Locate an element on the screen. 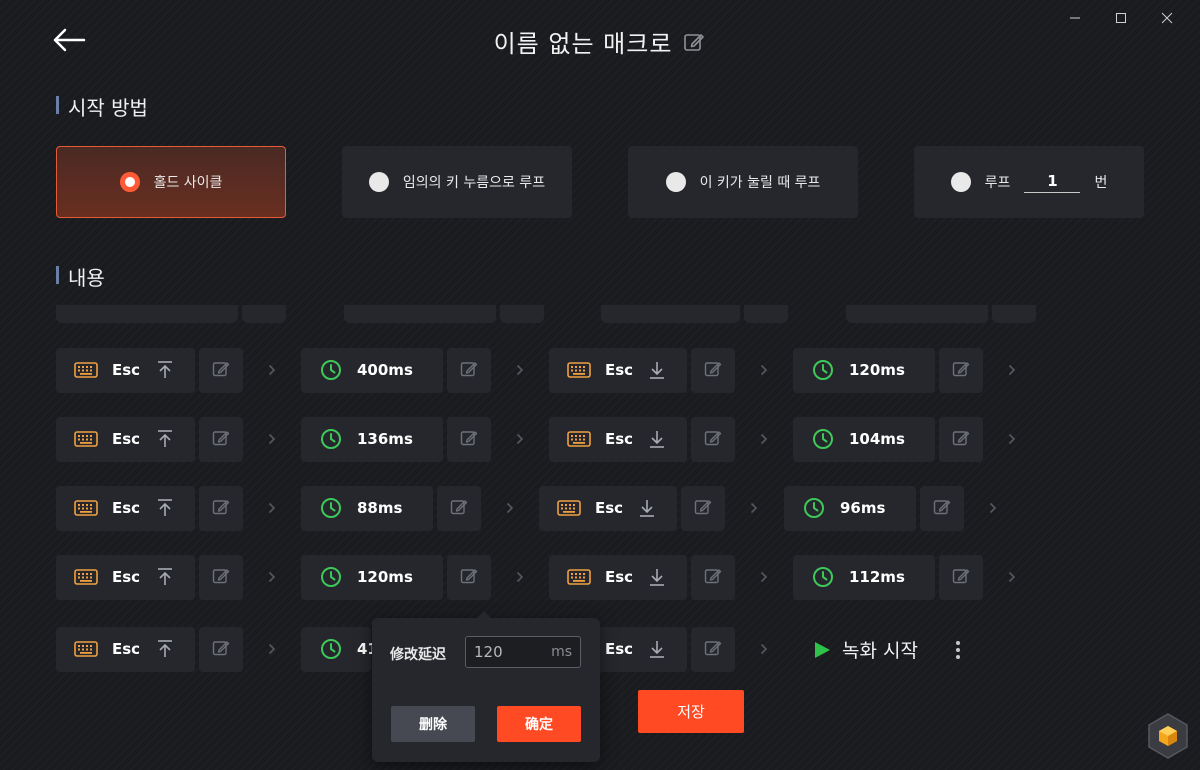  delete-delay-button: 删除 is located at coordinates (433, 724).